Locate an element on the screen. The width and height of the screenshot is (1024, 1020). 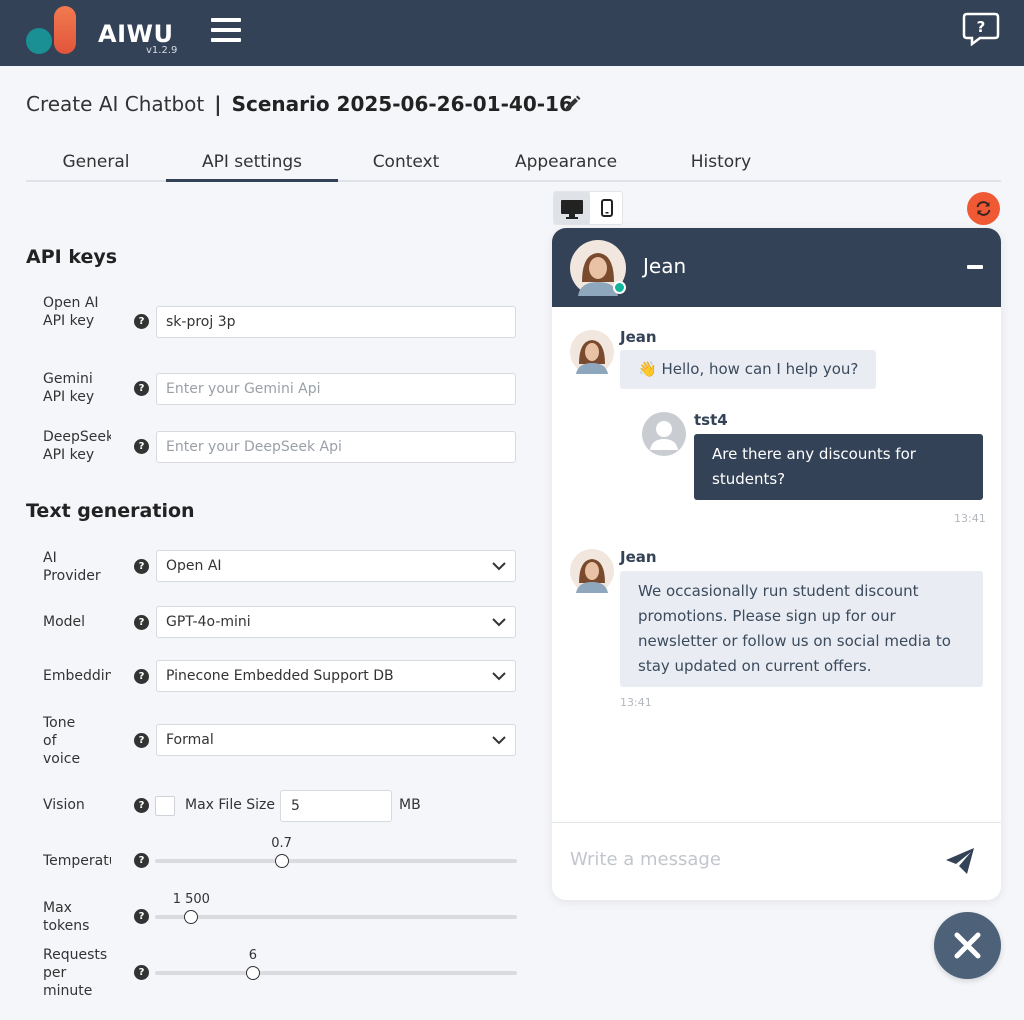
rpm-slider-track is located at coordinates (336, 973).